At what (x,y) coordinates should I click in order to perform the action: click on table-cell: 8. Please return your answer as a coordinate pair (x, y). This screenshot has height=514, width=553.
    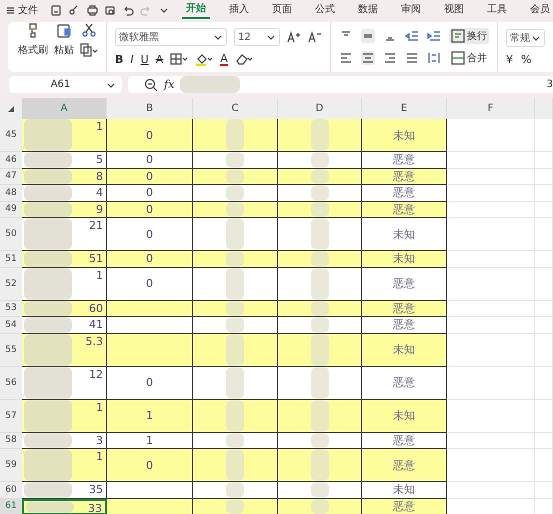
    Looking at the image, I should click on (64, 176).